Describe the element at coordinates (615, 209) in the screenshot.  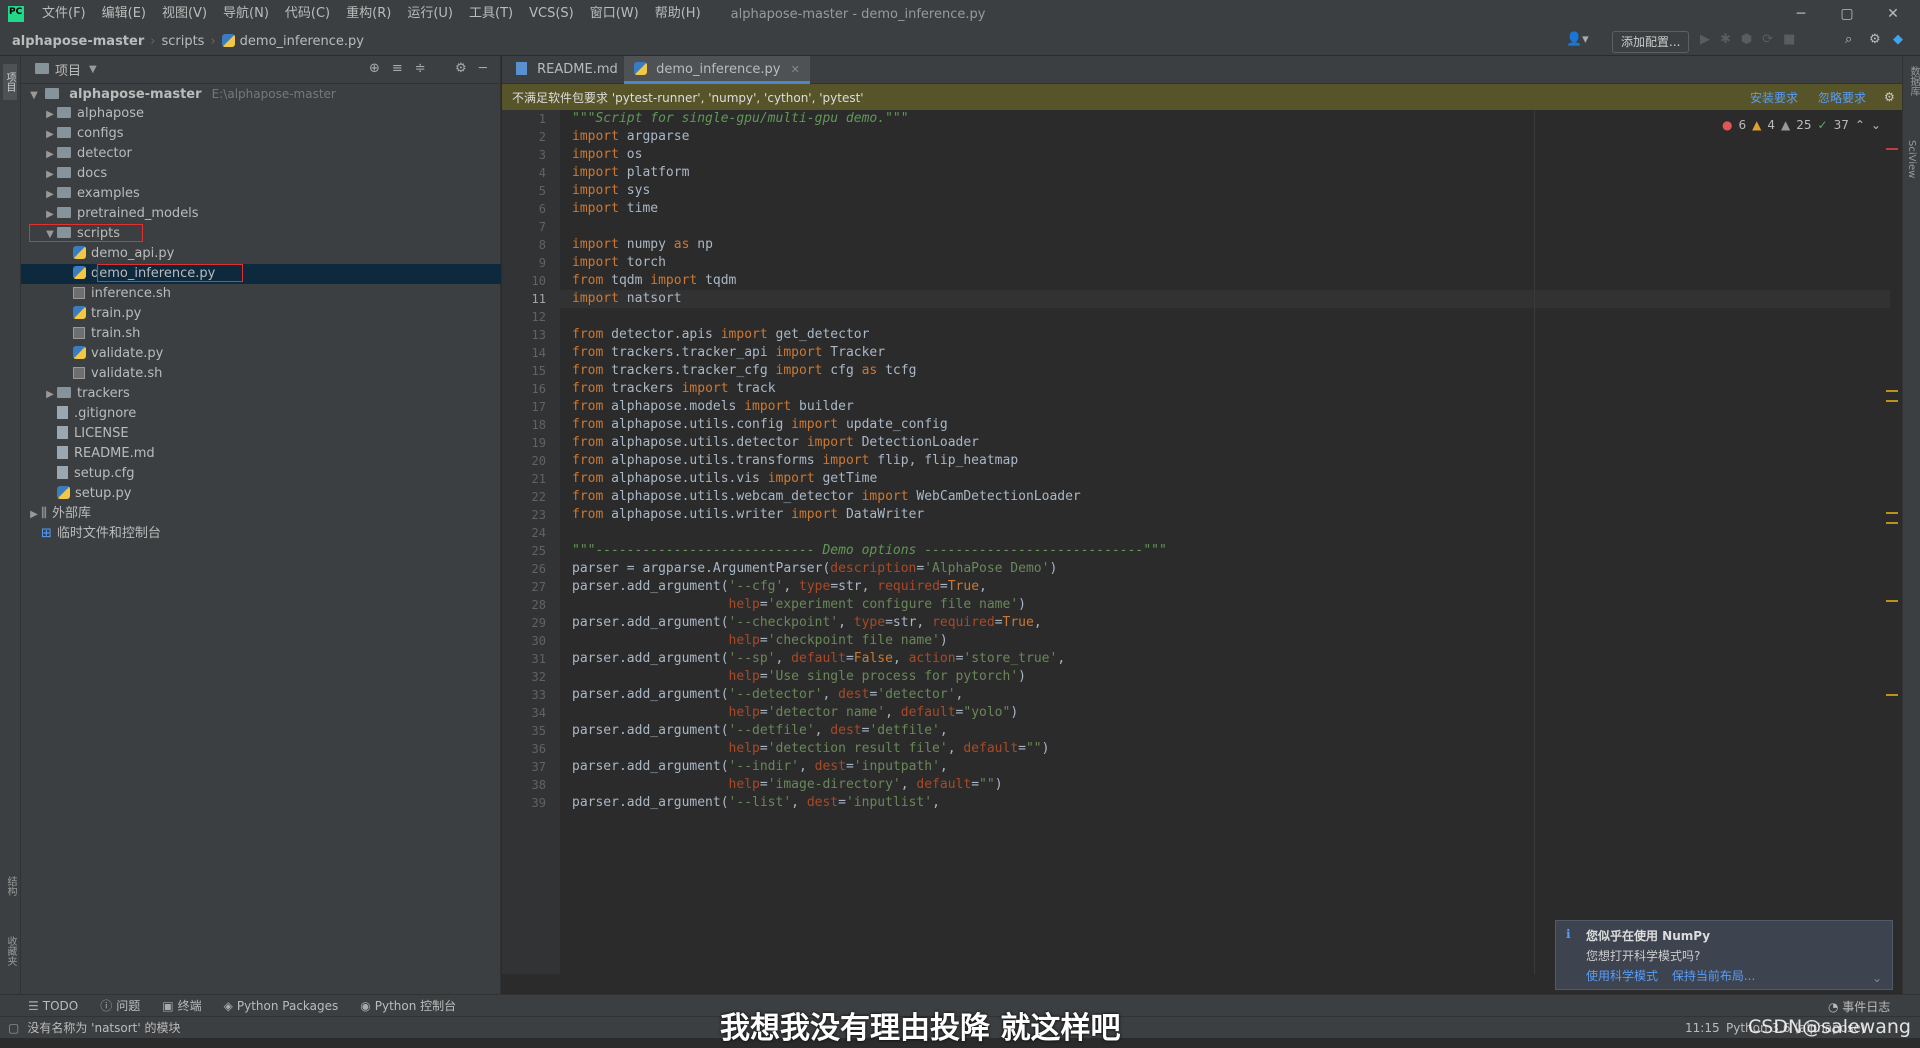
I see `code-line: import time` at that location.